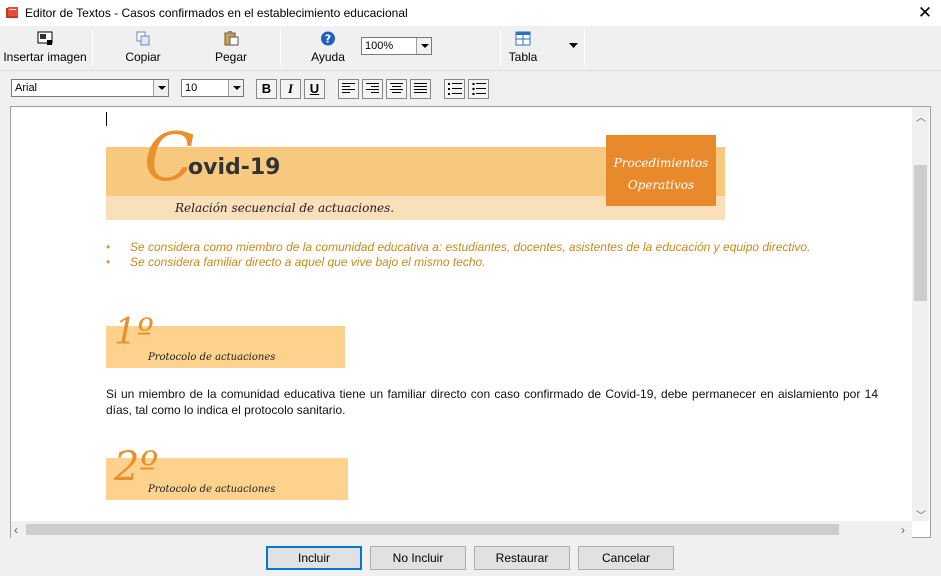  What do you see at coordinates (45, 49) in the screenshot?
I see `insert-image-button: Insertar imagen` at bounding box center [45, 49].